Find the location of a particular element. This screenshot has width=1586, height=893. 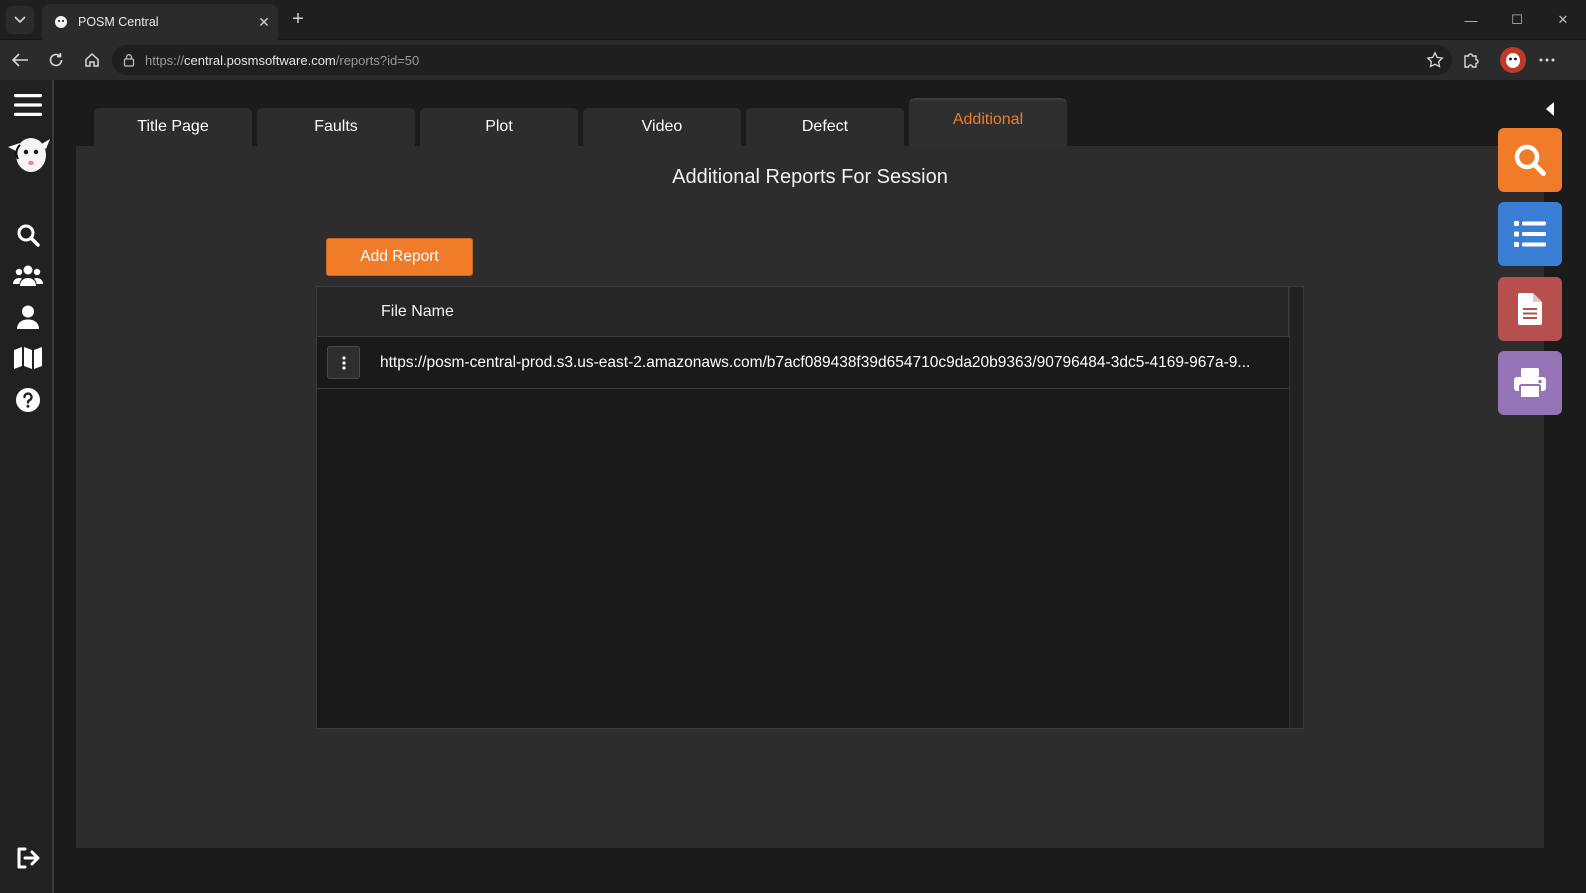

tab-list-button is located at coordinates (20, 20).